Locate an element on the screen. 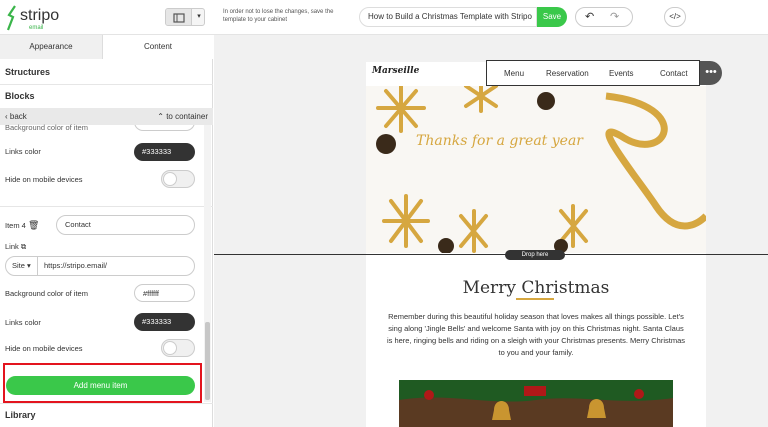 The image size is (768, 427). christmas-bells-image is located at coordinates (536, 403).